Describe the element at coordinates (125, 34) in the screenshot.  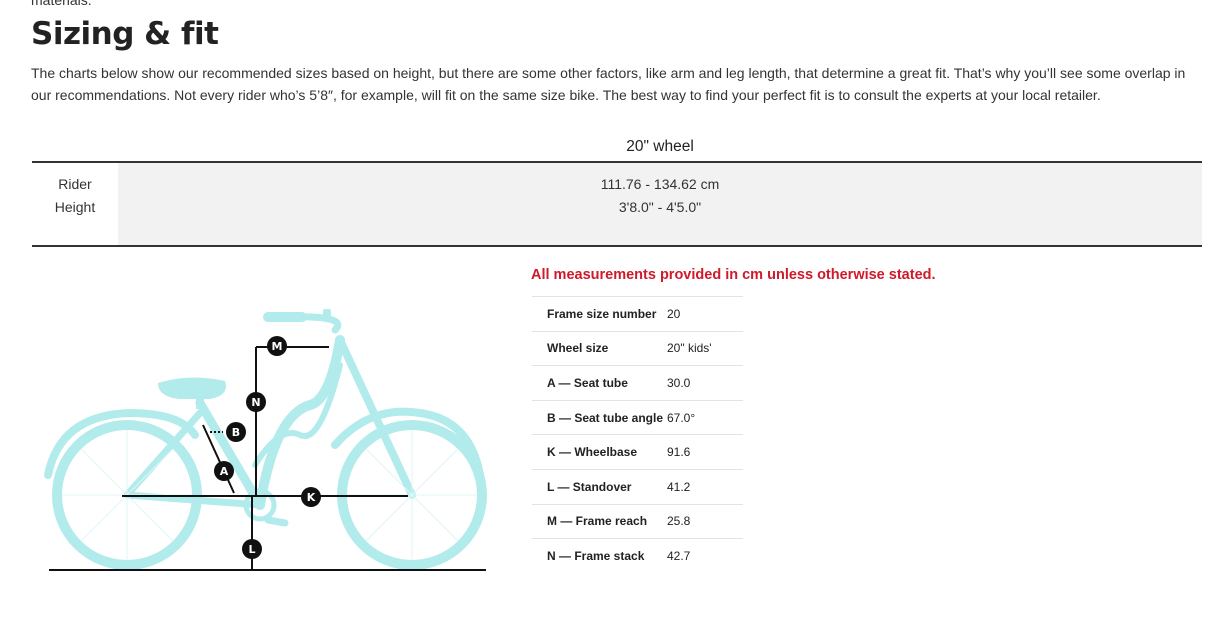
I see `section-title: Sizing & fit` at that location.